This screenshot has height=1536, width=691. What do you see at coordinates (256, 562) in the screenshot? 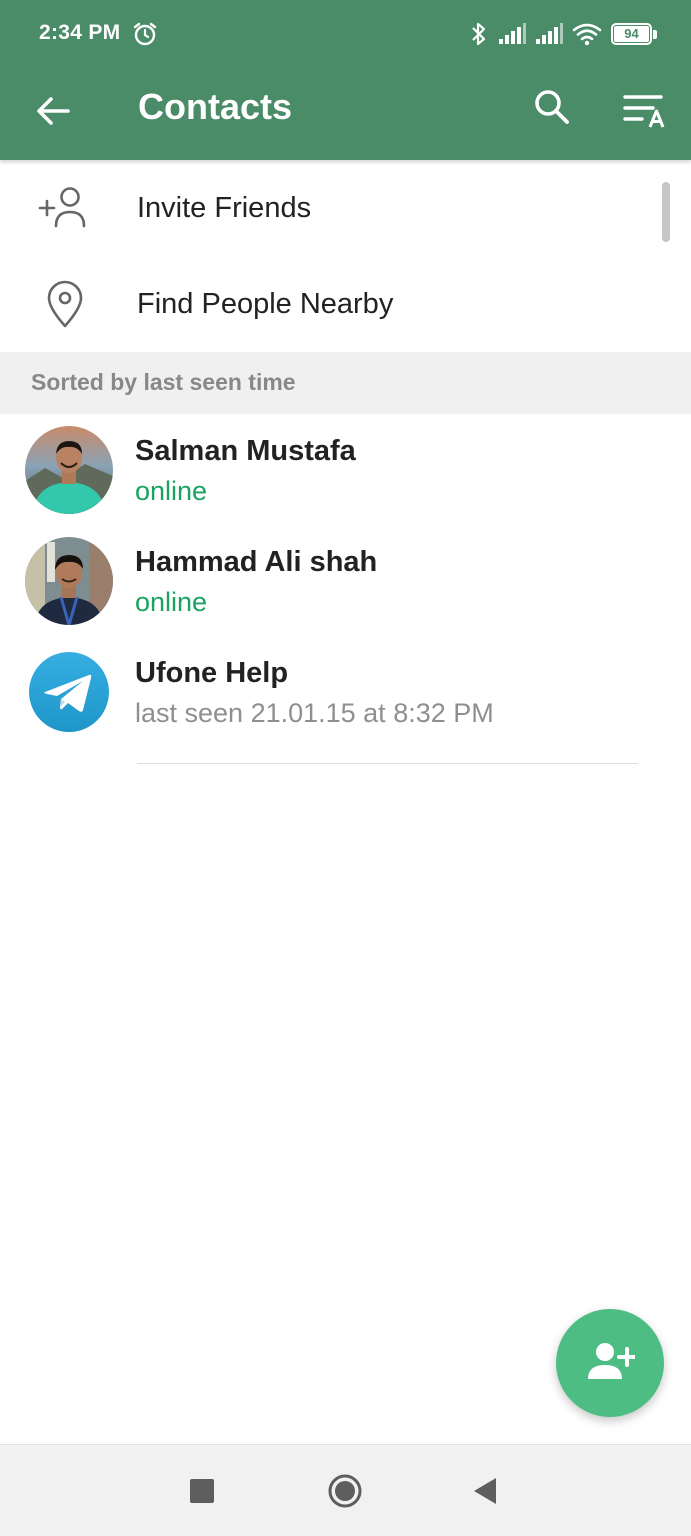
I see `contact-name: Hammad Ali shah` at bounding box center [256, 562].